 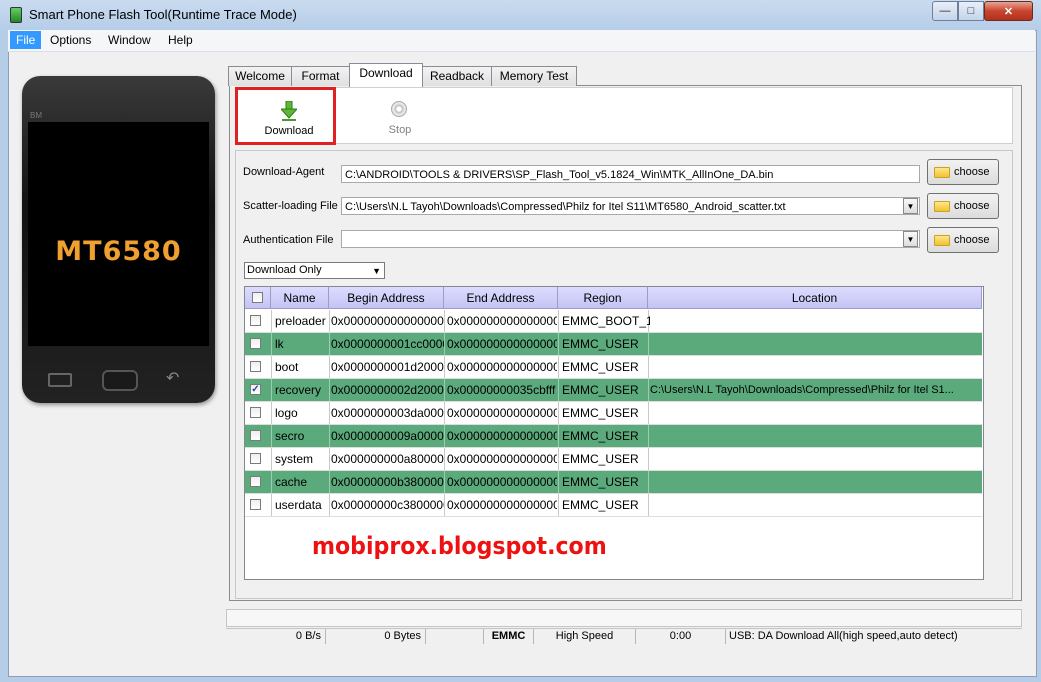 What do you see at coordinates (972, 206) in the screenshot?
I see `choose-label: choose` at bounding box center [972, 206].